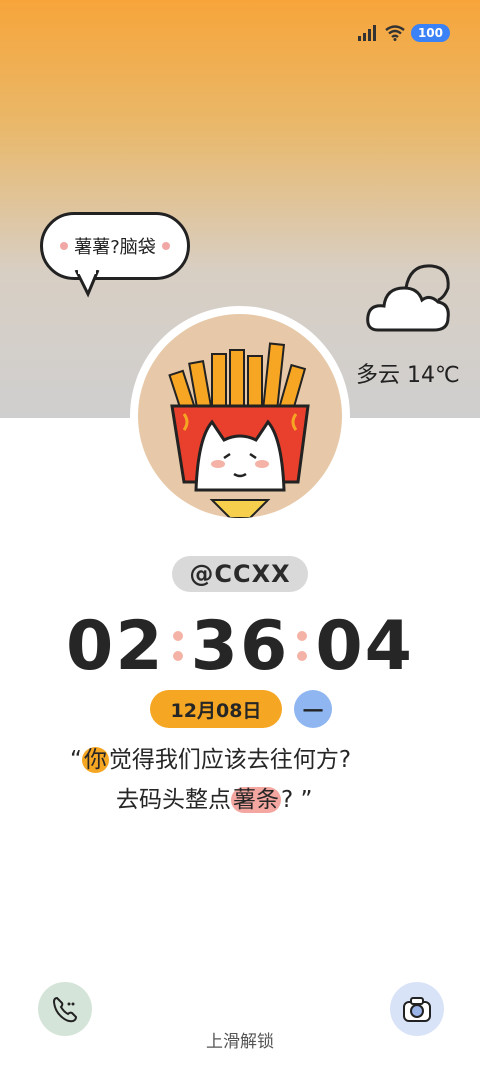 Image resolution: width=480 pixels, height=1067 pixels. What do you see at coordinates (87, 284) in the screenshot?
I see `bubble-tail` at bounding box center [87, 284].